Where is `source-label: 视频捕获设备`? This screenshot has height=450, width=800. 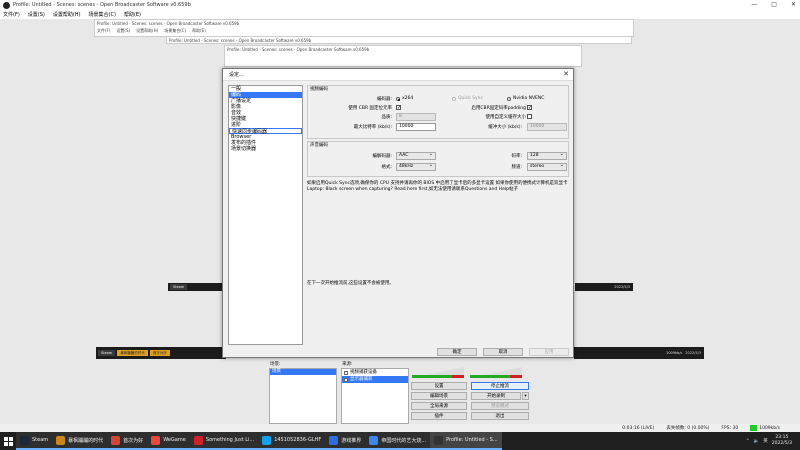
source-label: 视频捕获设备 is located at coordinates (363, 372).